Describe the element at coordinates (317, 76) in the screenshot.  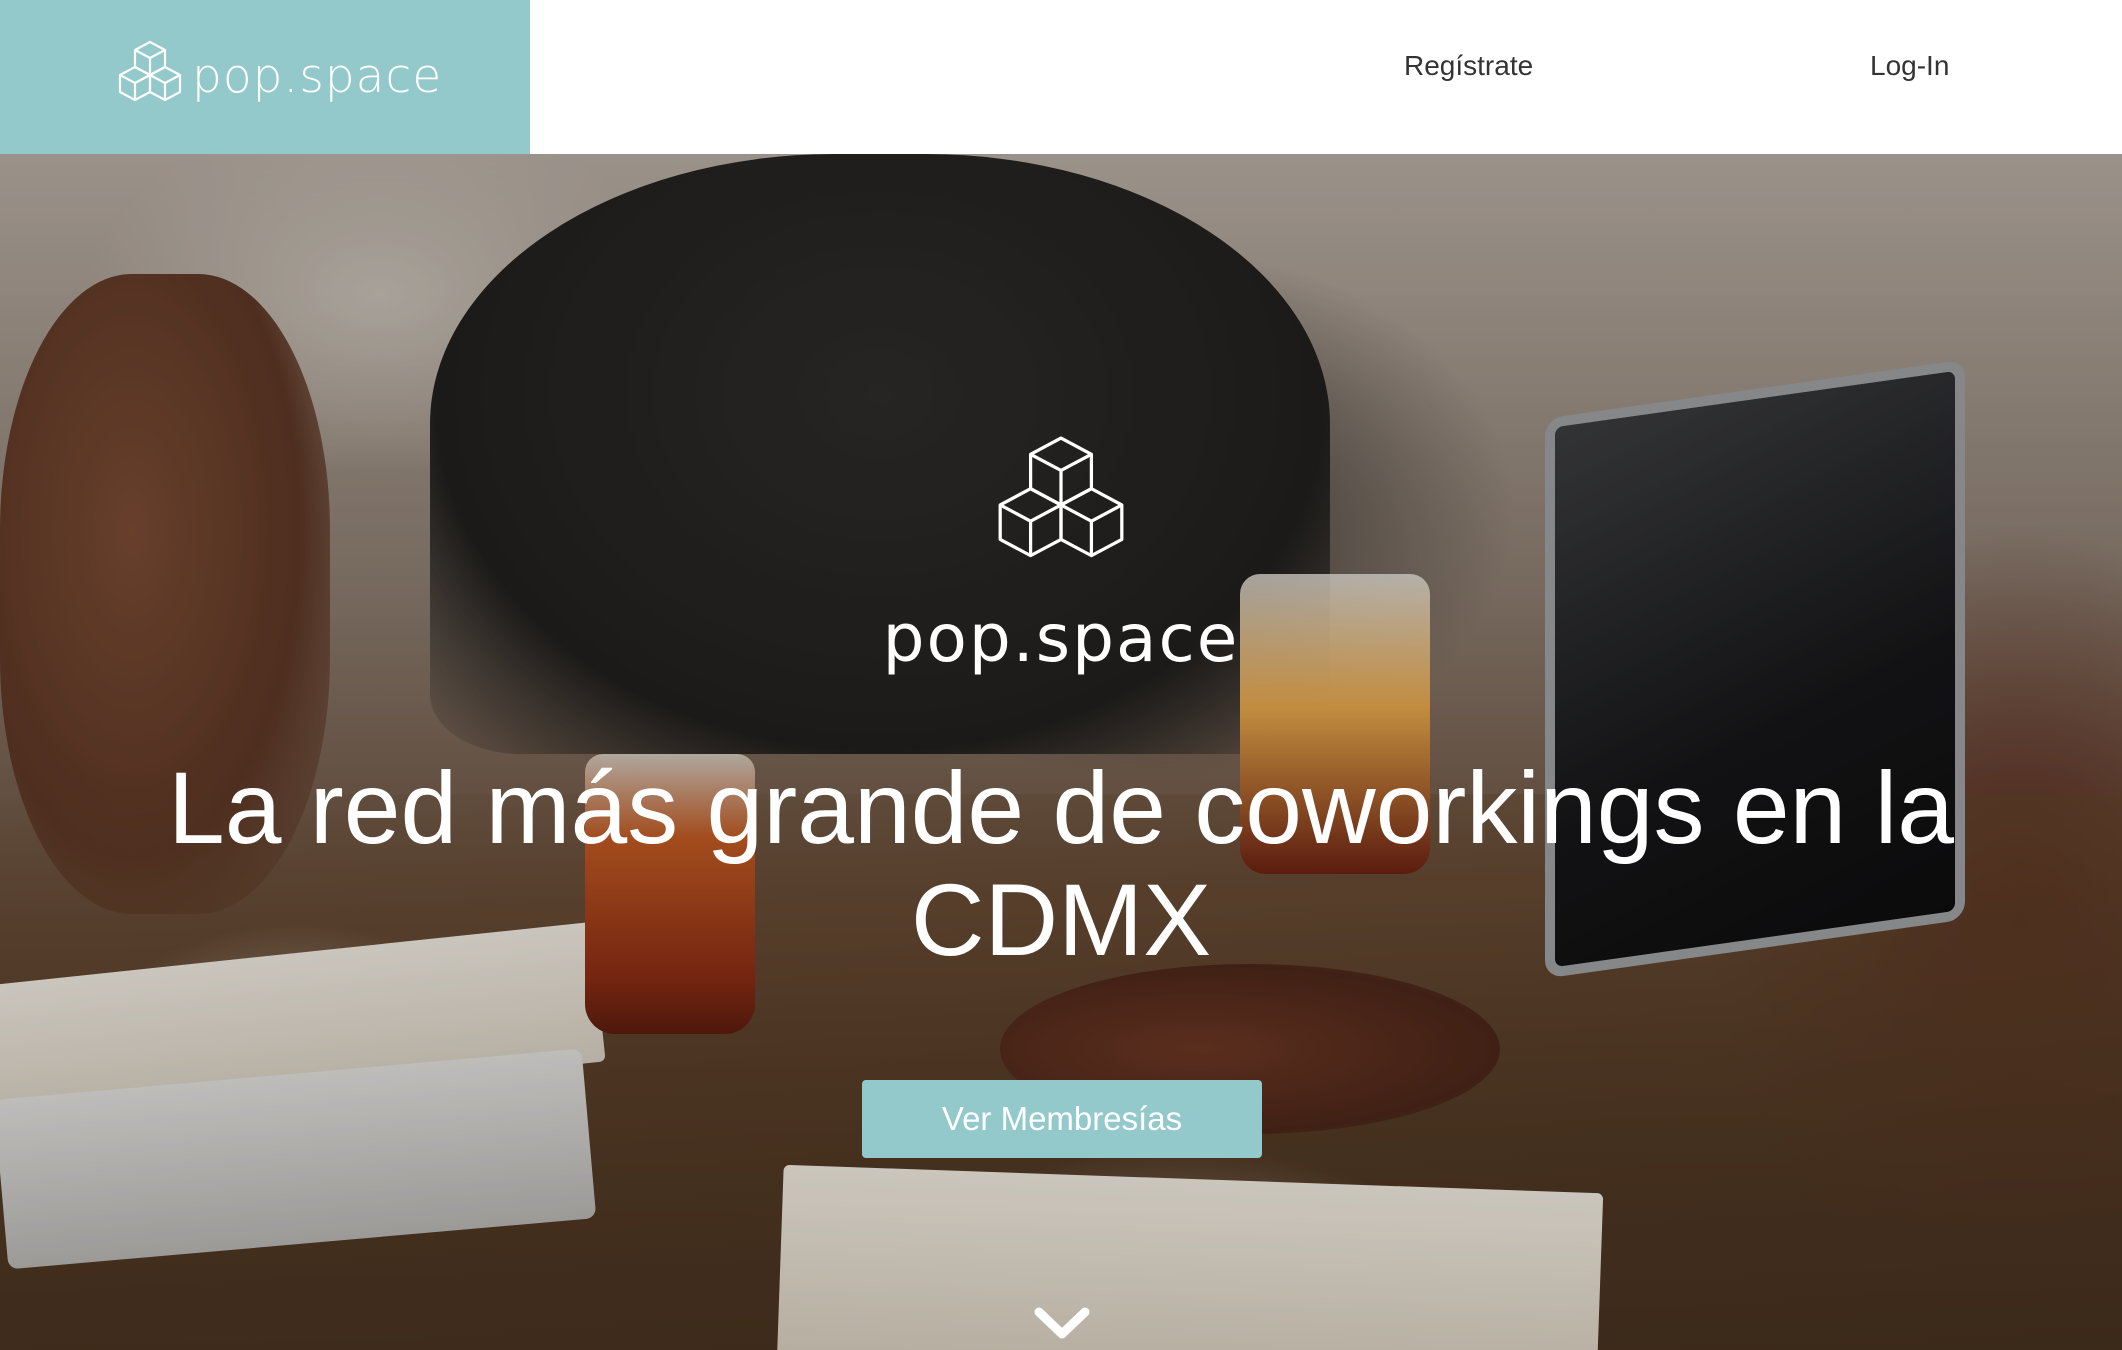
I see `brand-name: pop.space` at that location.